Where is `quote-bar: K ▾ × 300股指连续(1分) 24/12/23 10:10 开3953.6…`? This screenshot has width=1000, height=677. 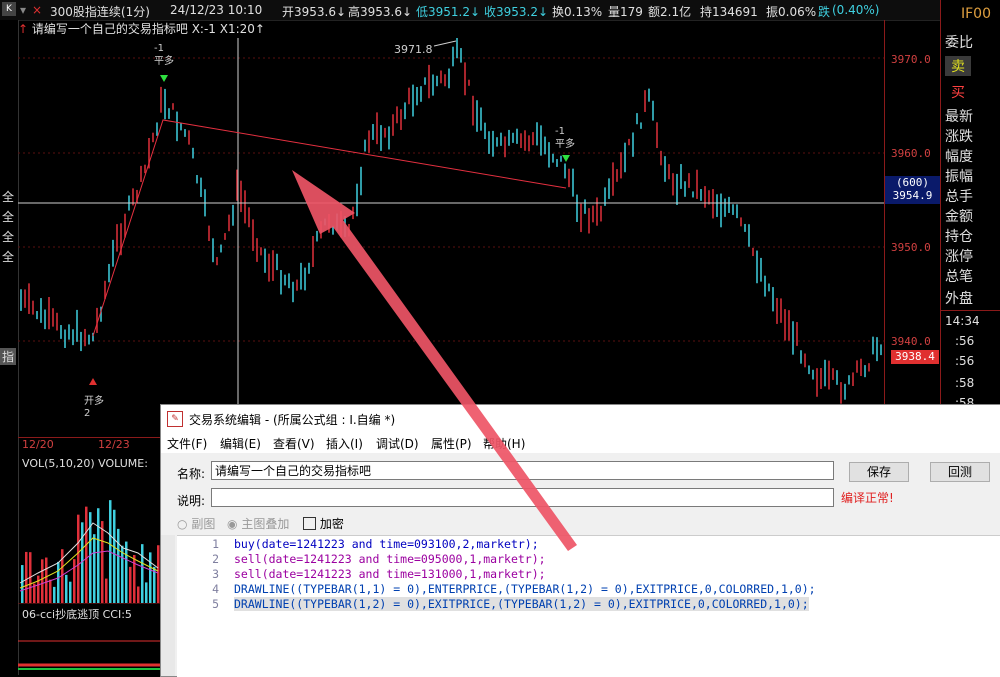 quote-bar: K ▾ × 300股指连续(1分) 24/12/23 10:10 开3953.6… is located at coordinates (470, 10).